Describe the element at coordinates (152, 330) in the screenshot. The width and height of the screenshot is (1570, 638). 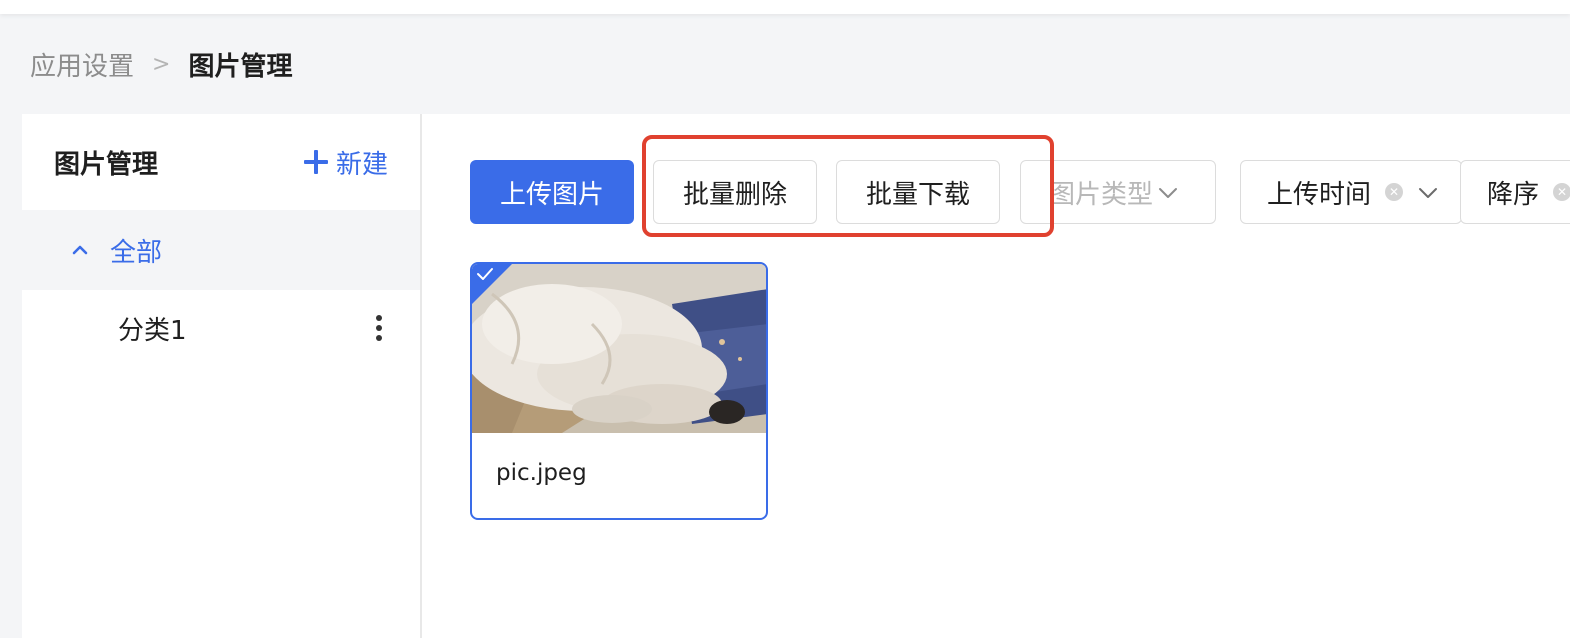
I see `tree-item-label: 分类1` at that location.